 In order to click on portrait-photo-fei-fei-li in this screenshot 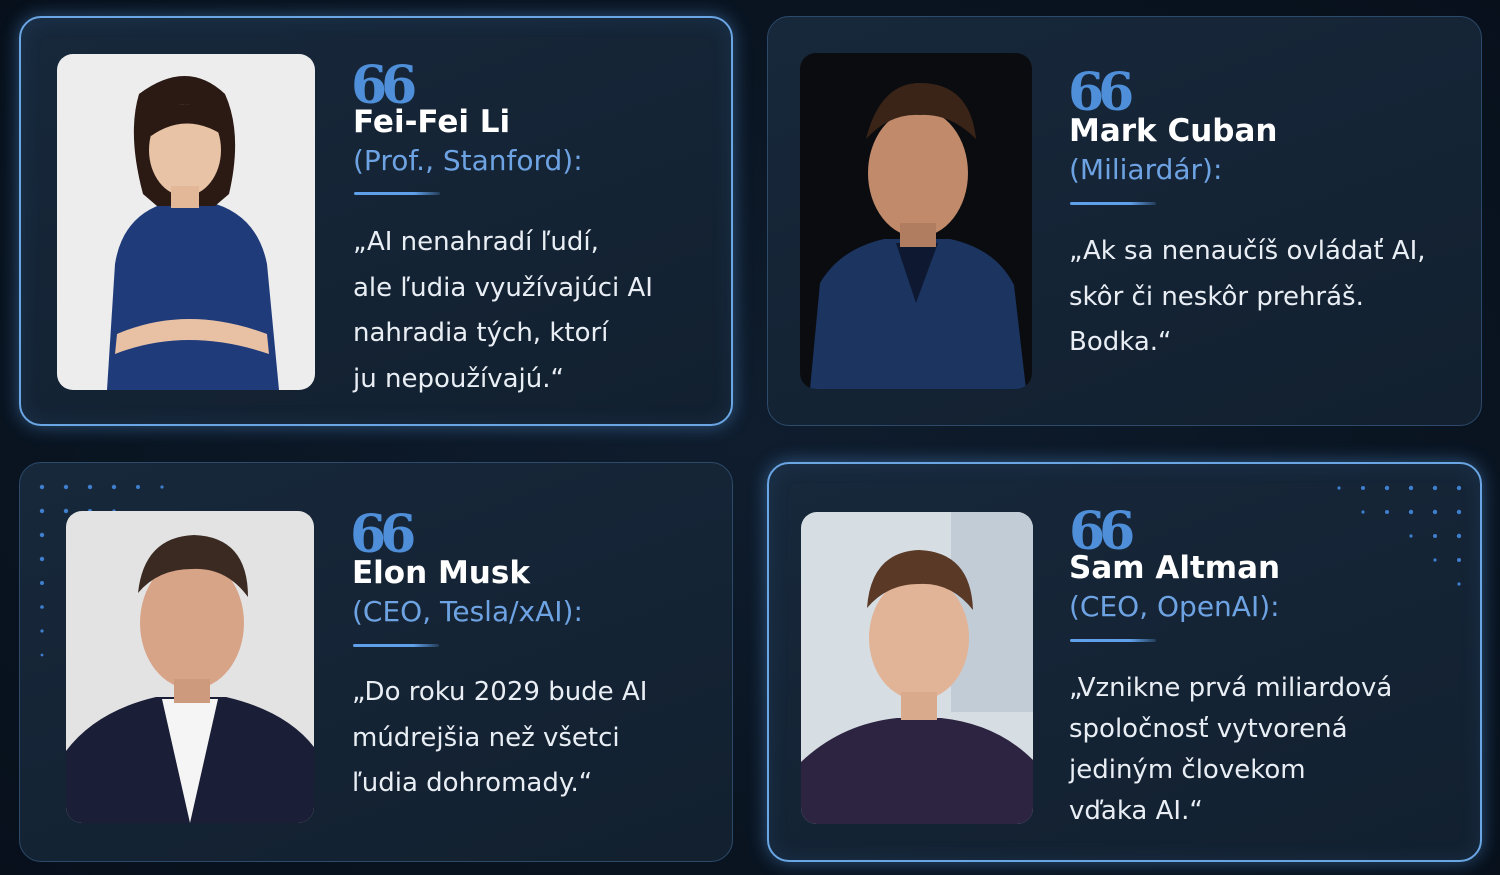, I will do `click(186, 222)`.